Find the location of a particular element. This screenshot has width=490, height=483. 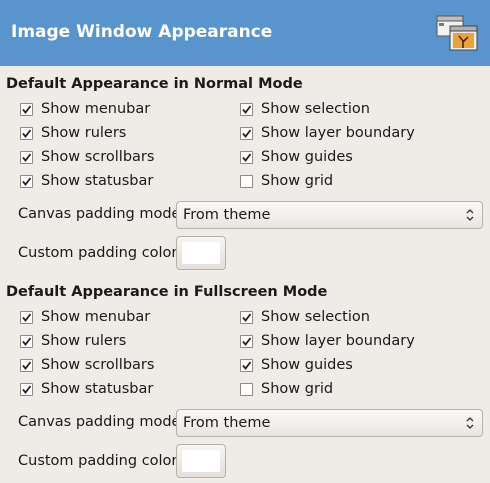

normal-mode-heading: Default Appearance in Normal Mode is located at coordinates (154, 84).